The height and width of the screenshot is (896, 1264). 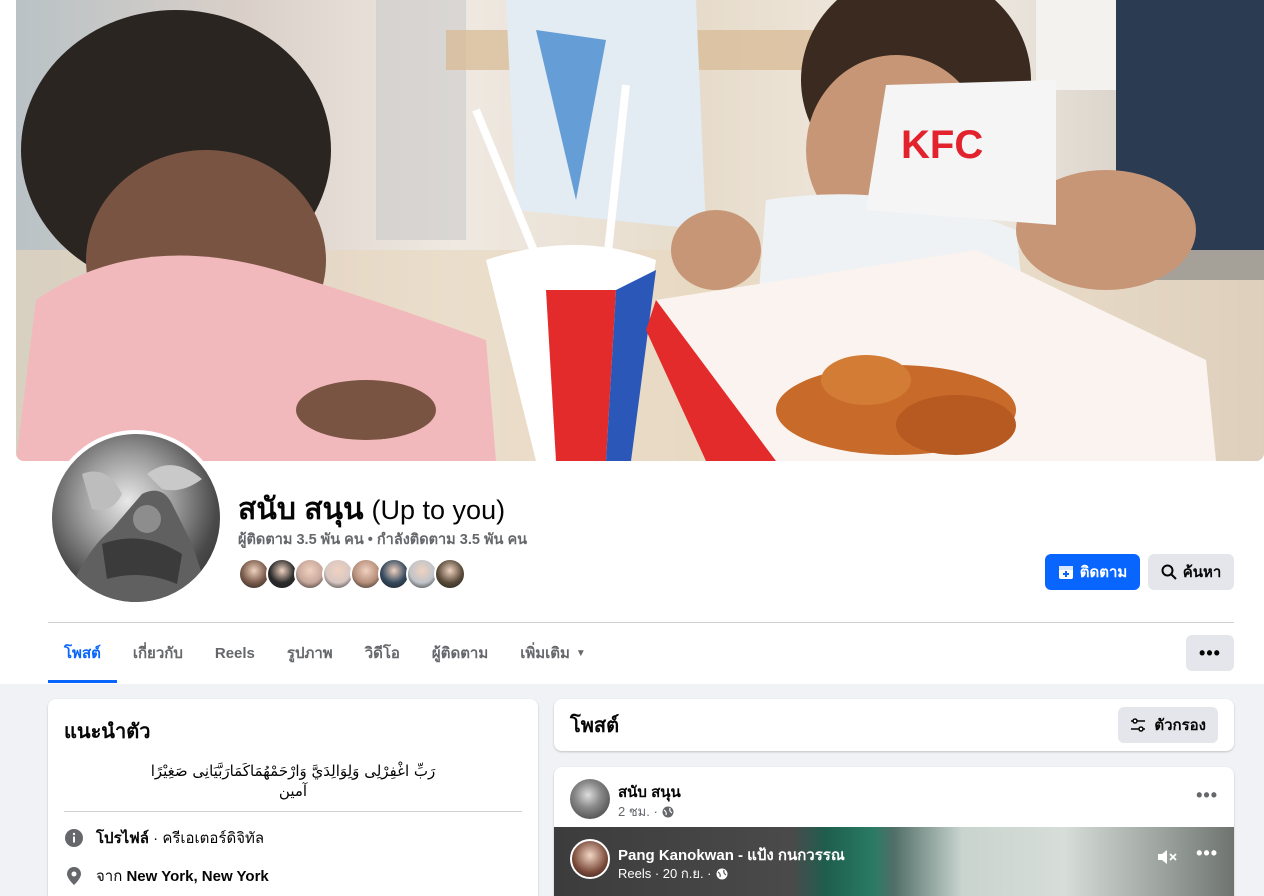 I want to click on tab-posts: โพสต์, so click(x=82, y=653).